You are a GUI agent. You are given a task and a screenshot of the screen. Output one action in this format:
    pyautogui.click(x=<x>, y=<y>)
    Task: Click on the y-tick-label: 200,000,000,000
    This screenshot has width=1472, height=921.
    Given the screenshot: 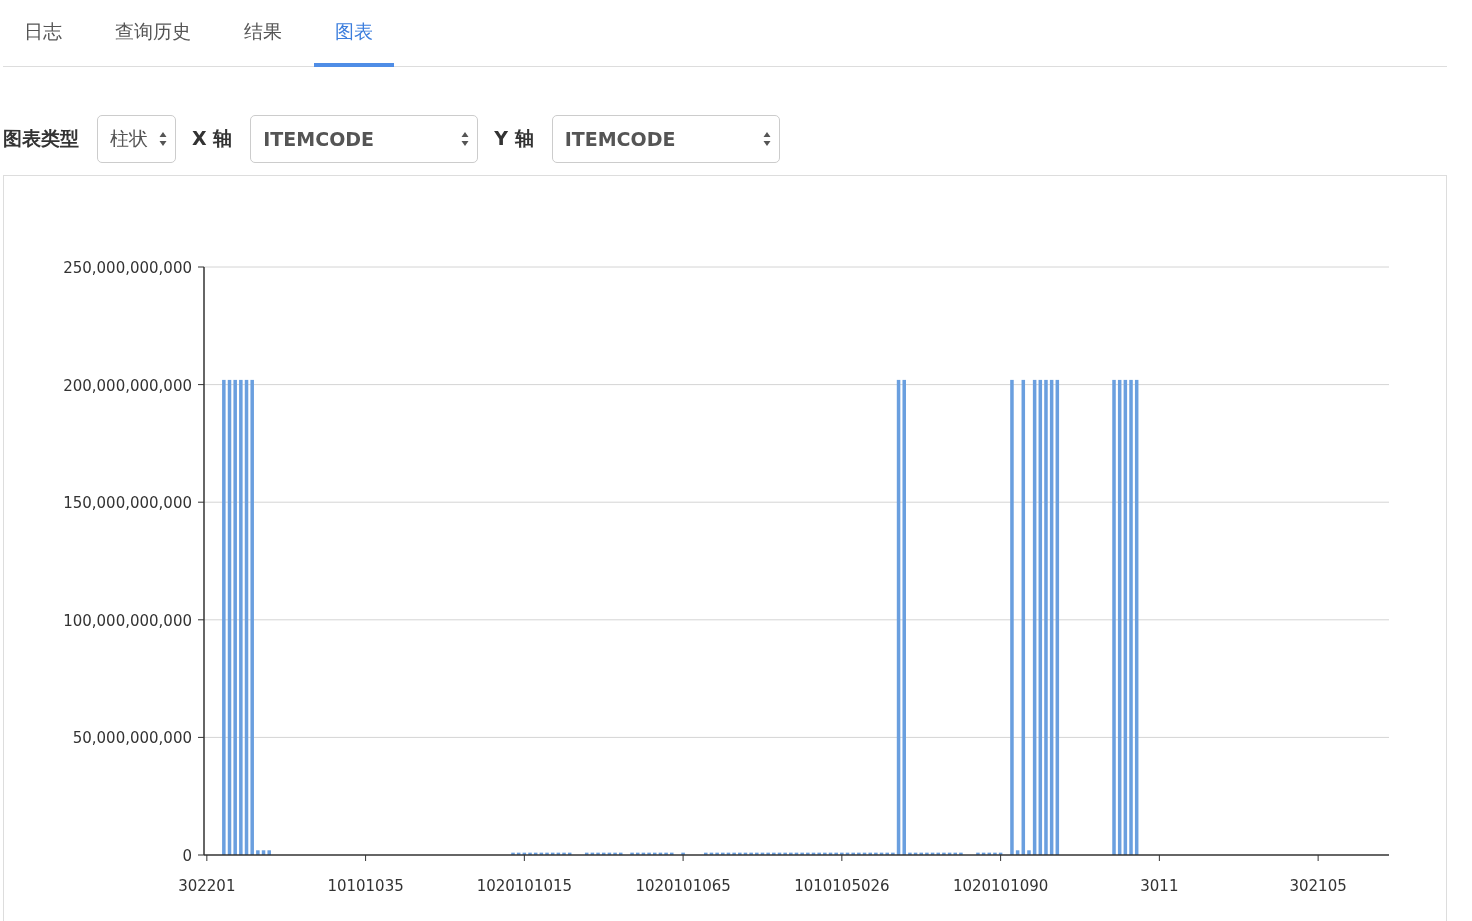 What is the action you would take?
    pyautogui.click(x=127, y=385)
    